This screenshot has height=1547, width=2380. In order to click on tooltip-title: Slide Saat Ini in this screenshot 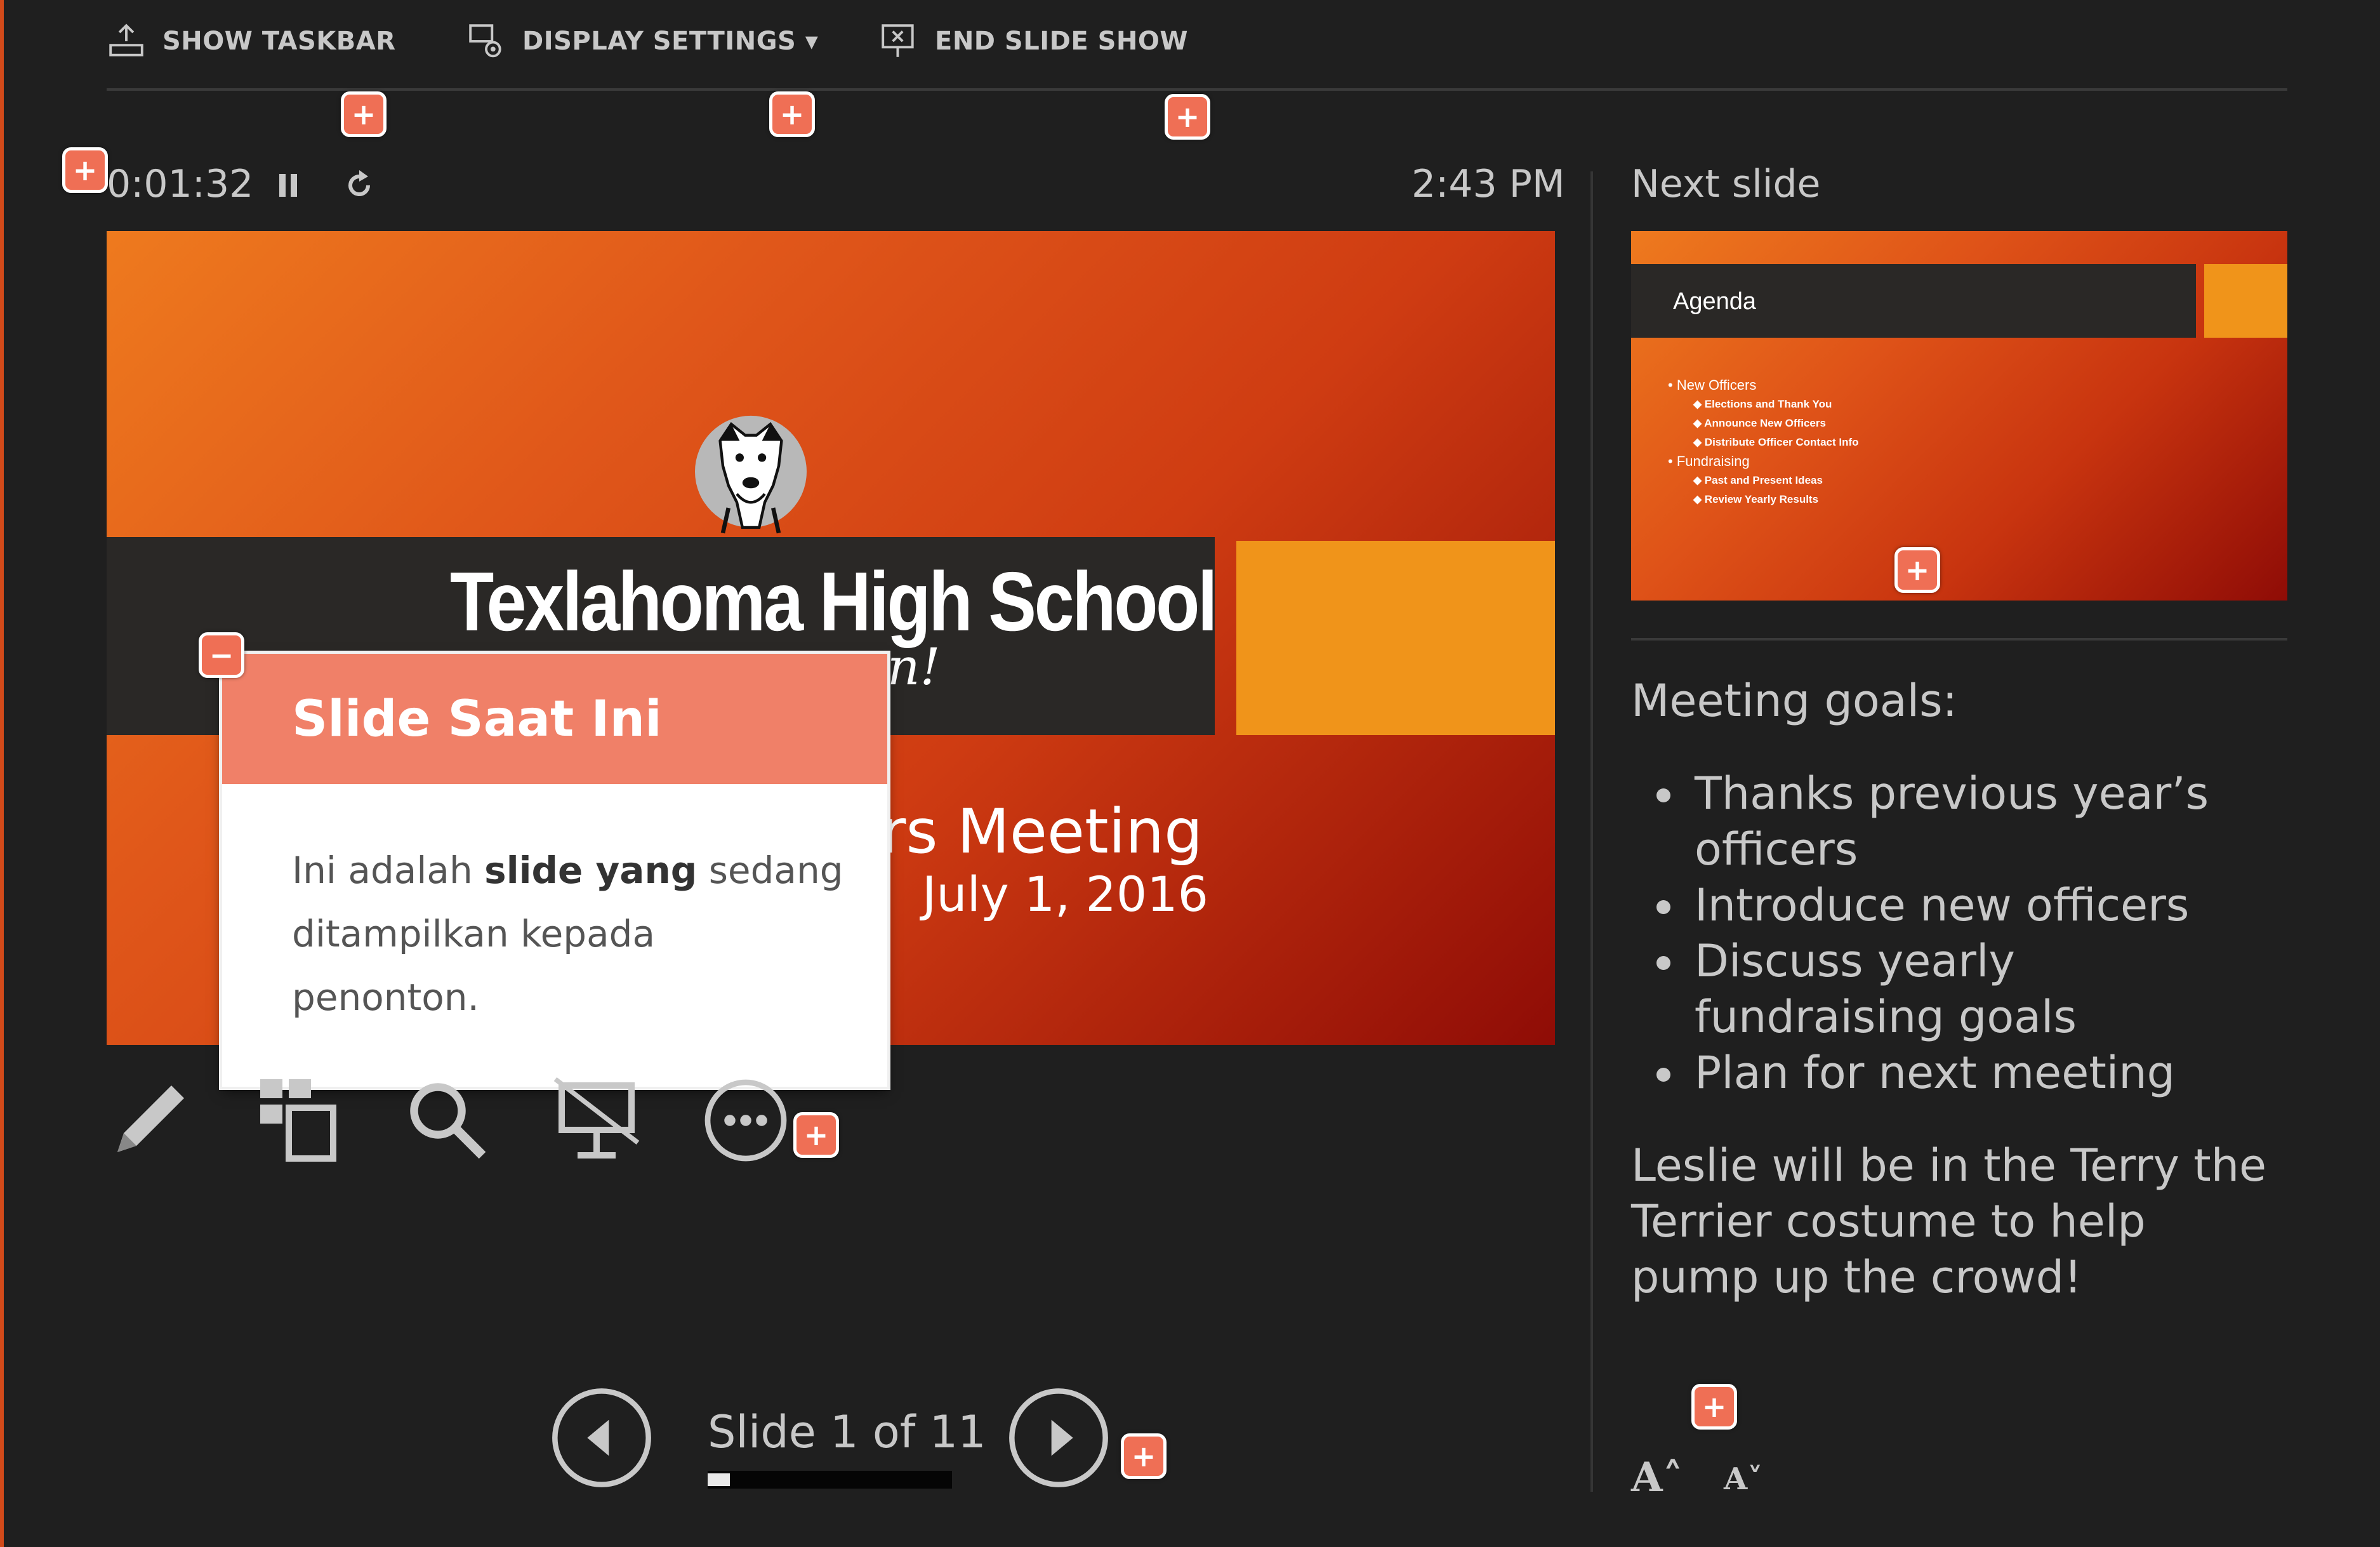, I will do `click(554, 719)`.